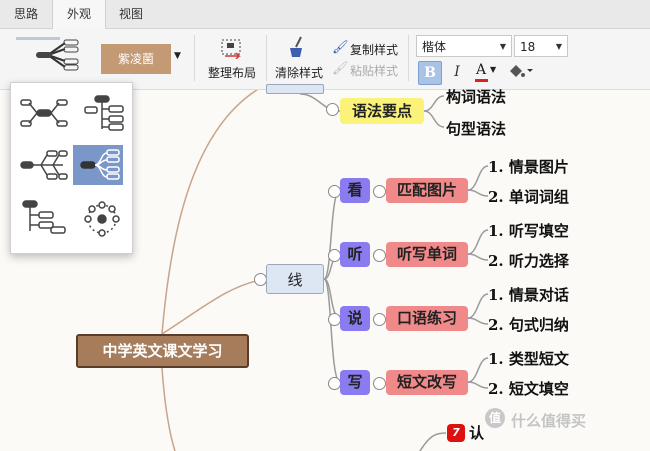  What do you see at coordinates (528, 294) in the screenshot?
I see `group-leaf: 1. 情景对话` at bounding box center [528, 294].